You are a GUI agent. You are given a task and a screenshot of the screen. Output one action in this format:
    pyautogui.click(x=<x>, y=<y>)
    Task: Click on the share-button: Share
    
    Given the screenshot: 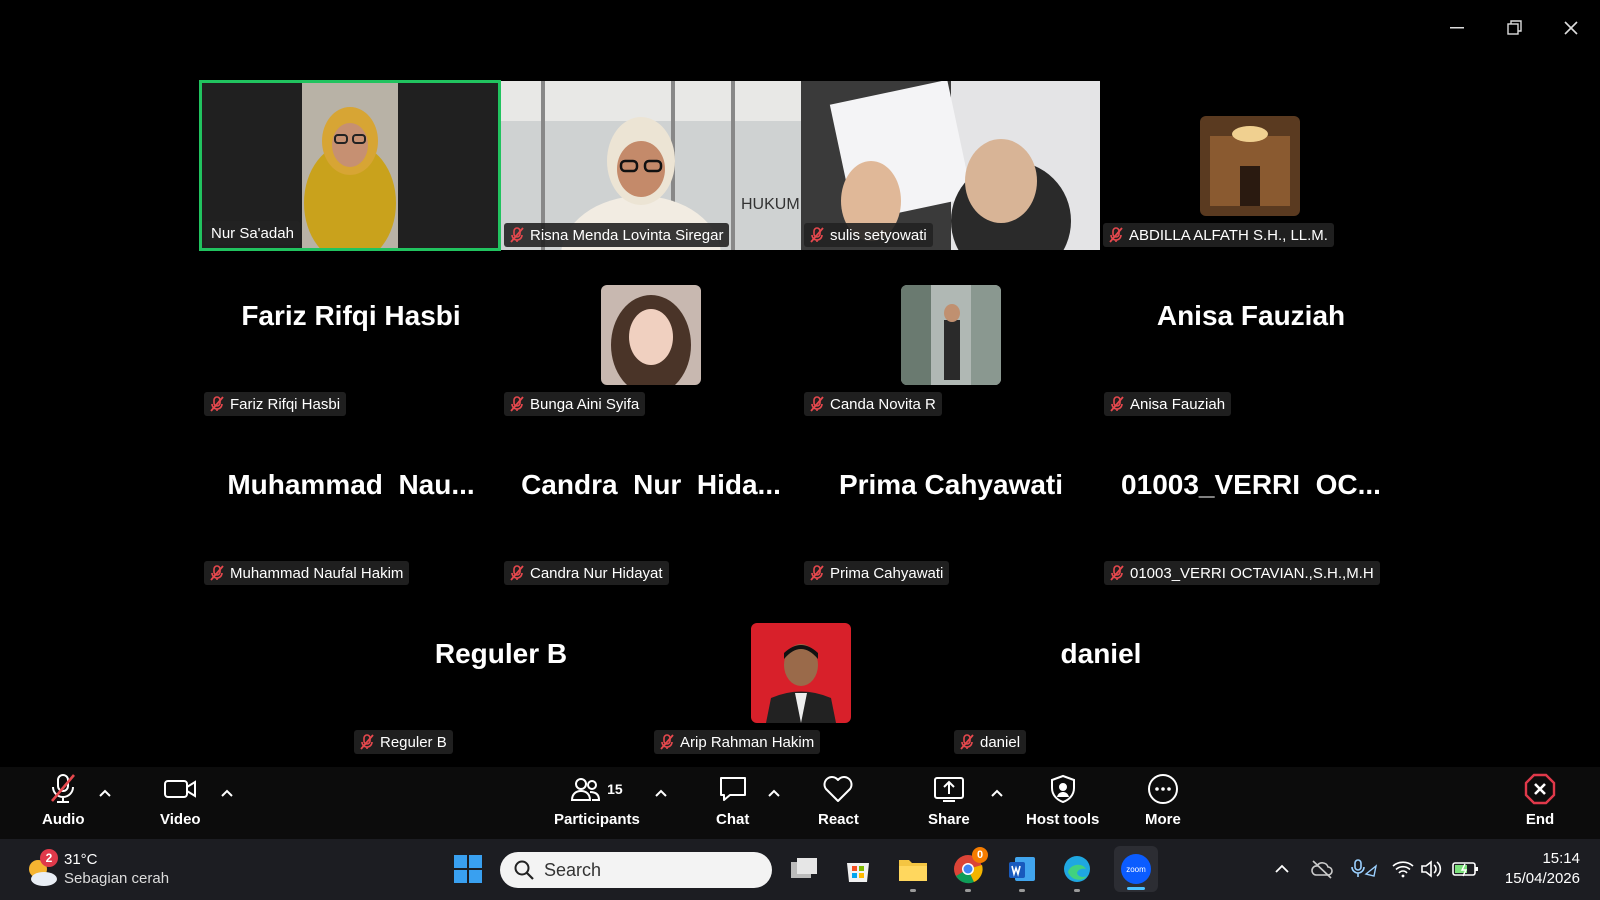 What is the action you would take?
    pyautogui.click(x=949, y=800)
    